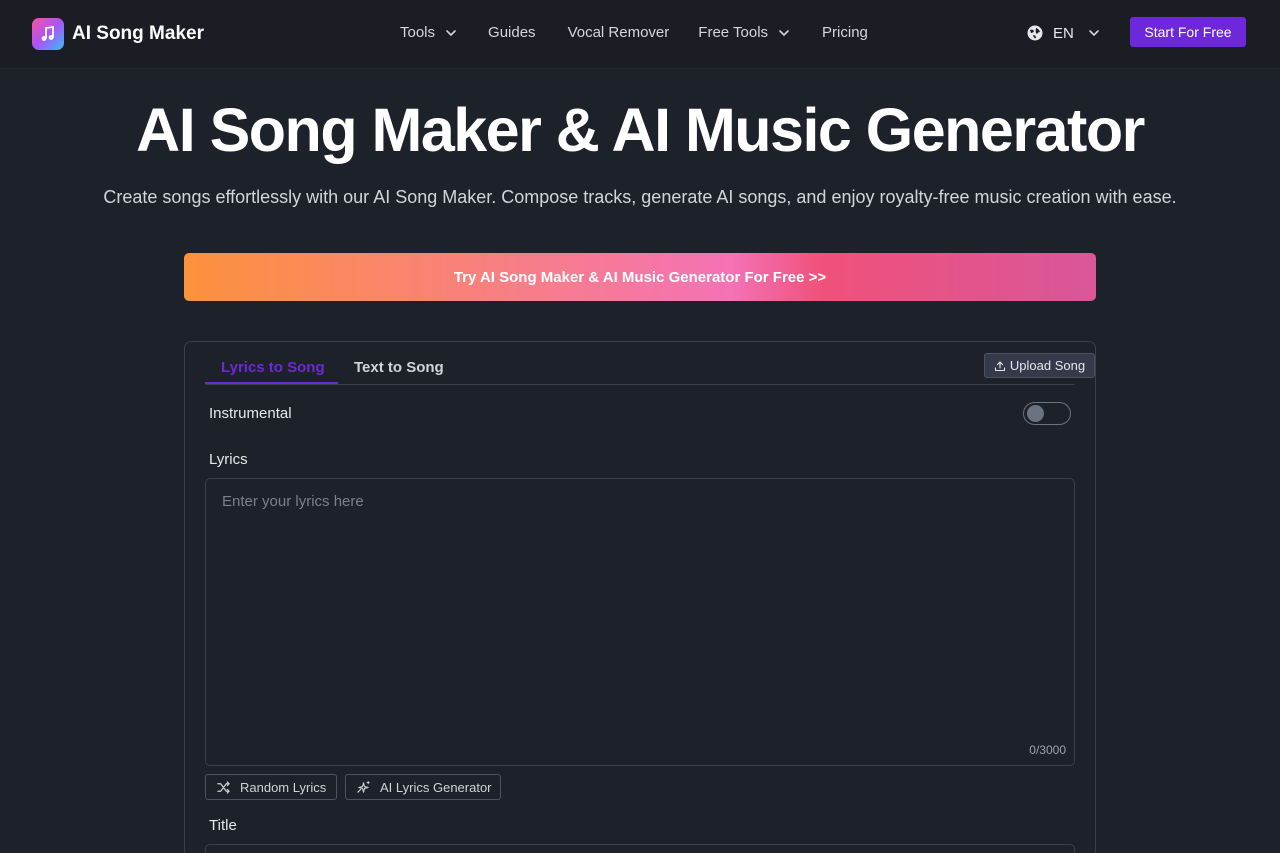 The image size is (1280, 853). What do you see at coordinates (1035, 33) in the screenshot?
I see `globe-icon` at bounding box center [1035, 33].